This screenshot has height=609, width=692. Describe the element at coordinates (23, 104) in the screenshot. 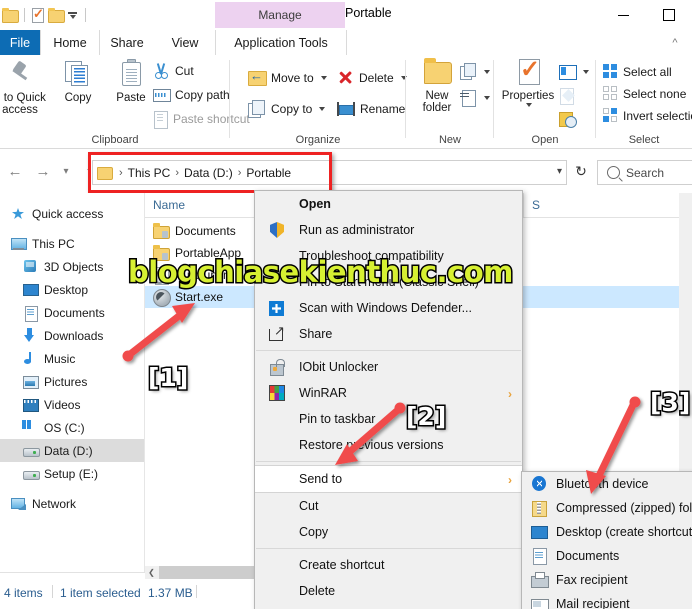

I see `pin-to-quick-access-label: n to Quickaccess` at that location.